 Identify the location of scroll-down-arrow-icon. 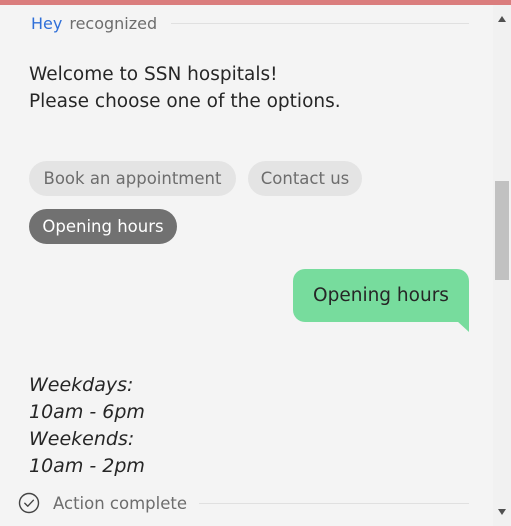
(502, 512).